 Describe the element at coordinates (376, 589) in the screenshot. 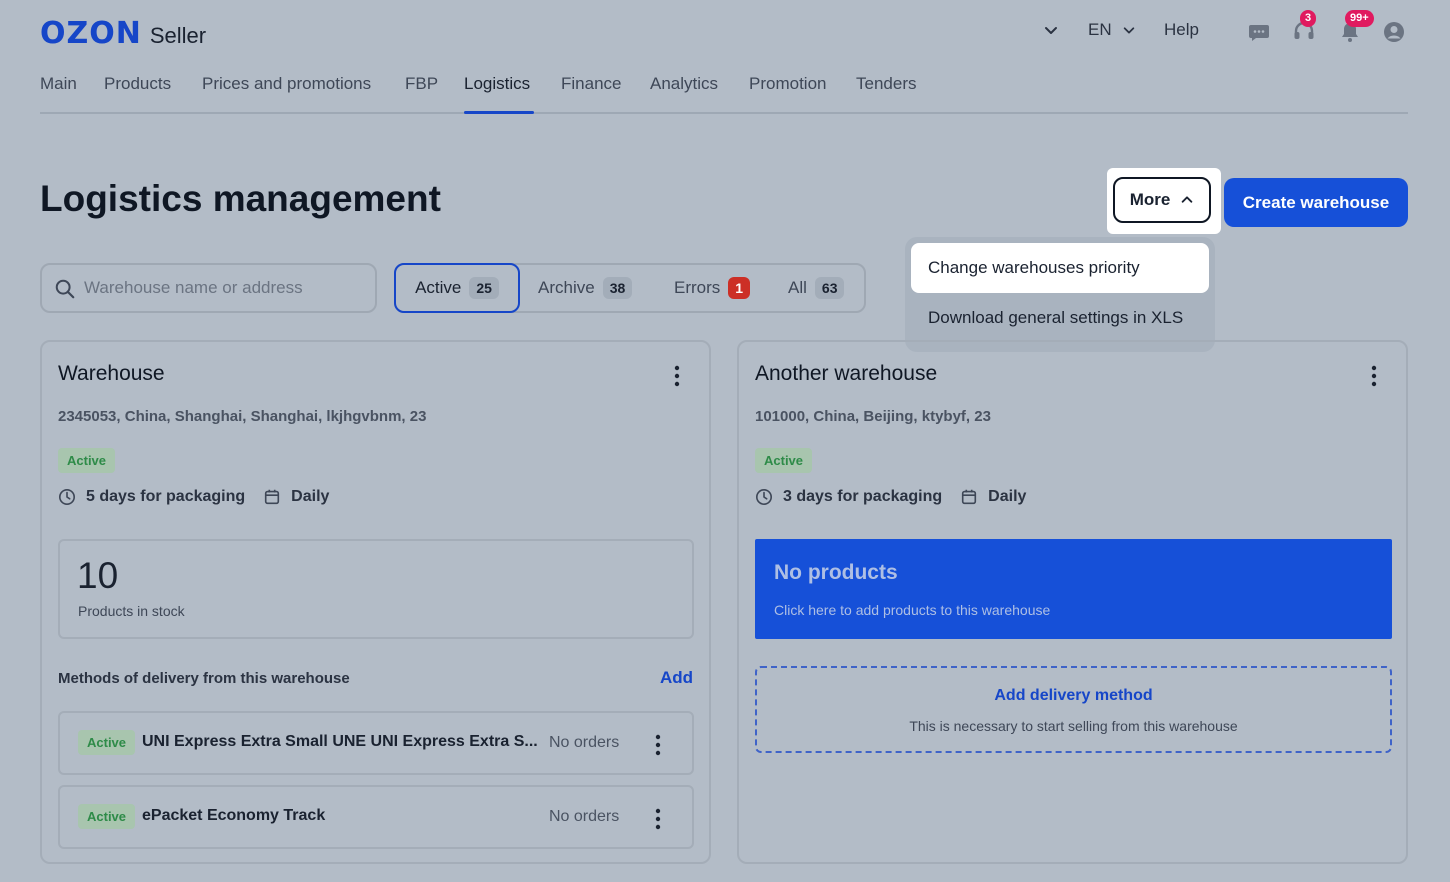

I see `stock-summary: 10 Products in stock` at that location.